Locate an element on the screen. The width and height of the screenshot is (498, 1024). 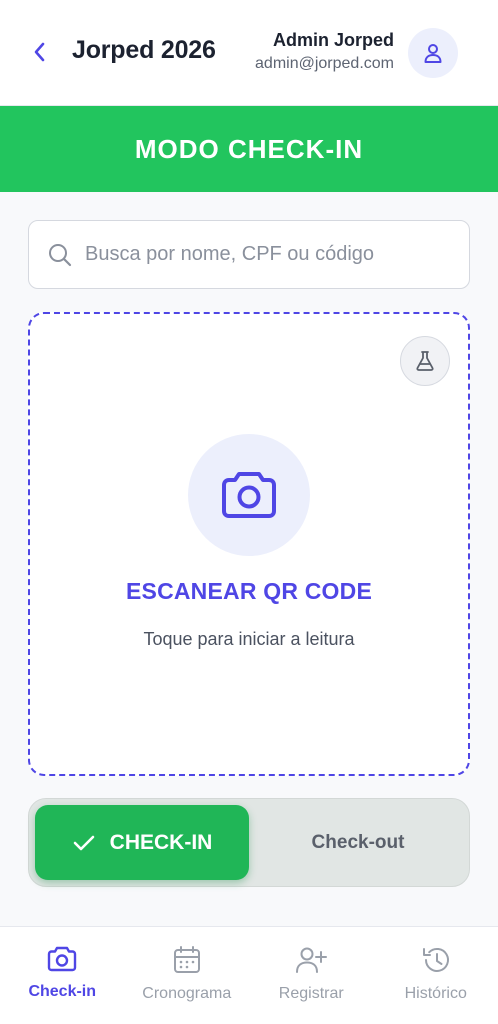
checkin-mode-label: CHECK-IN is located at coordinates (161, 842).